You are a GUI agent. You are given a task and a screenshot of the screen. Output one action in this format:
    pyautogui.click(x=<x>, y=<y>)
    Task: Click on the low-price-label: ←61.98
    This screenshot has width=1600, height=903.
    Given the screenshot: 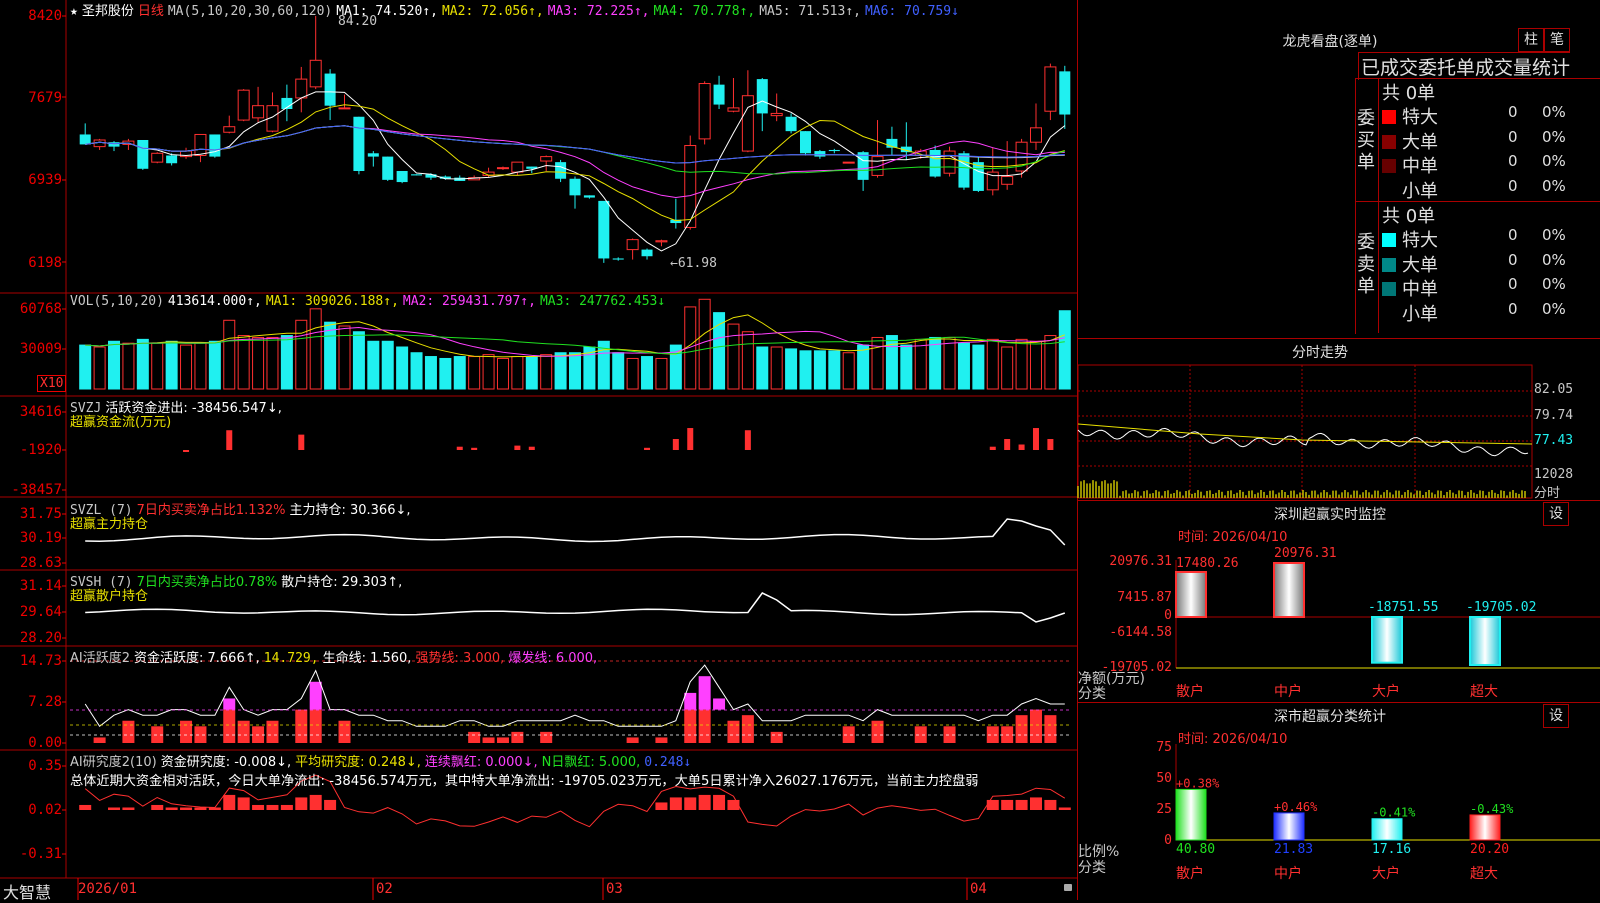 What is the action you would take?
    pyautogui.click(x=693, y=263)
    